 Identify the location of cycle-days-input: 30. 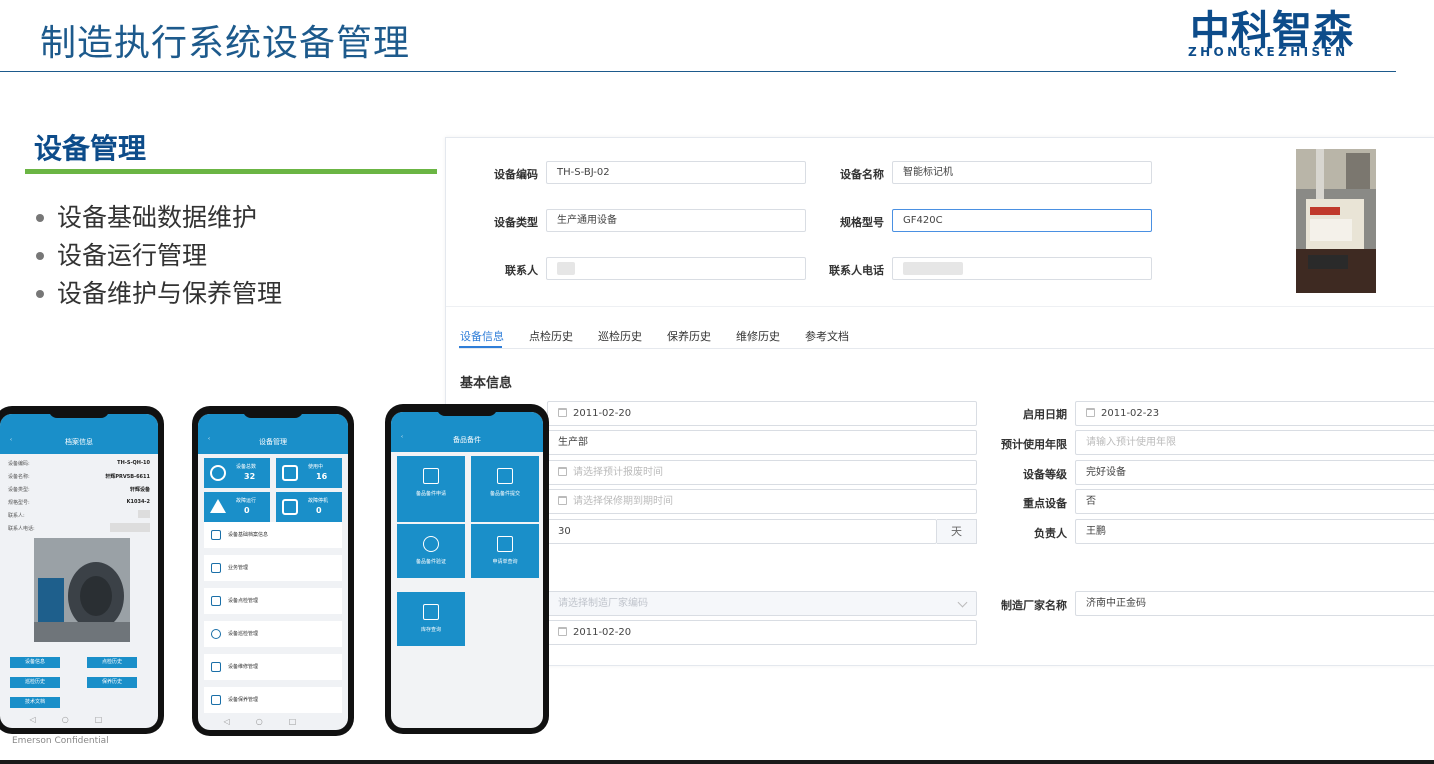
(742, 531).